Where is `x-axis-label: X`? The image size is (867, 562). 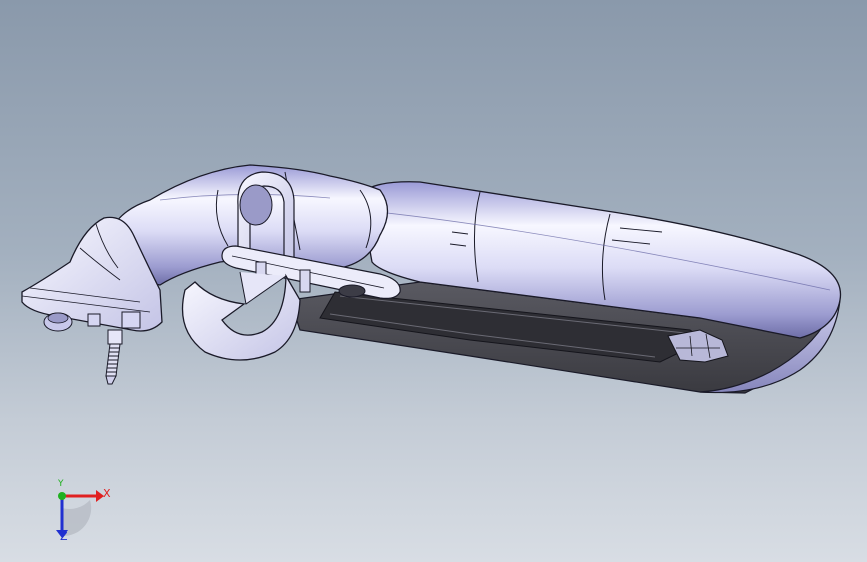
x-axis-label: X is located at coordinates (107, 493).